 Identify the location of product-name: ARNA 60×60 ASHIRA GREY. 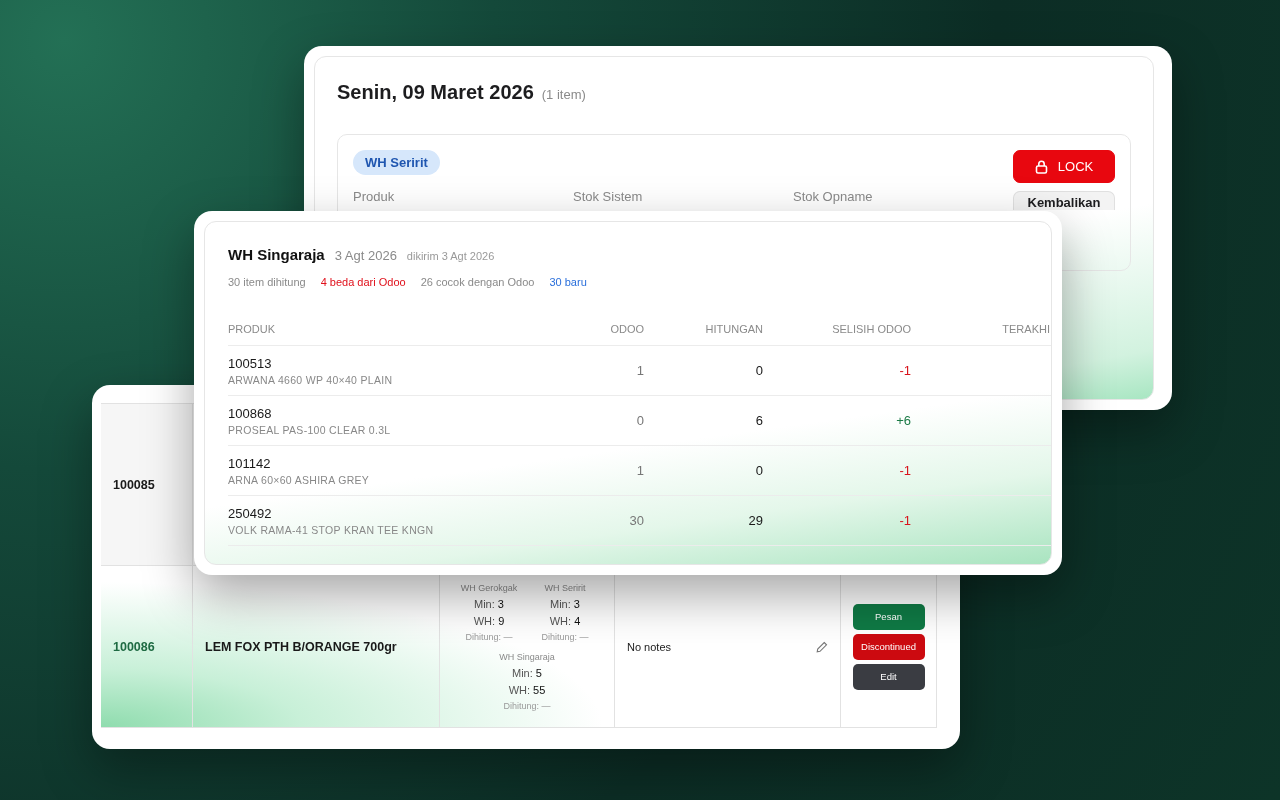
(299, 479).